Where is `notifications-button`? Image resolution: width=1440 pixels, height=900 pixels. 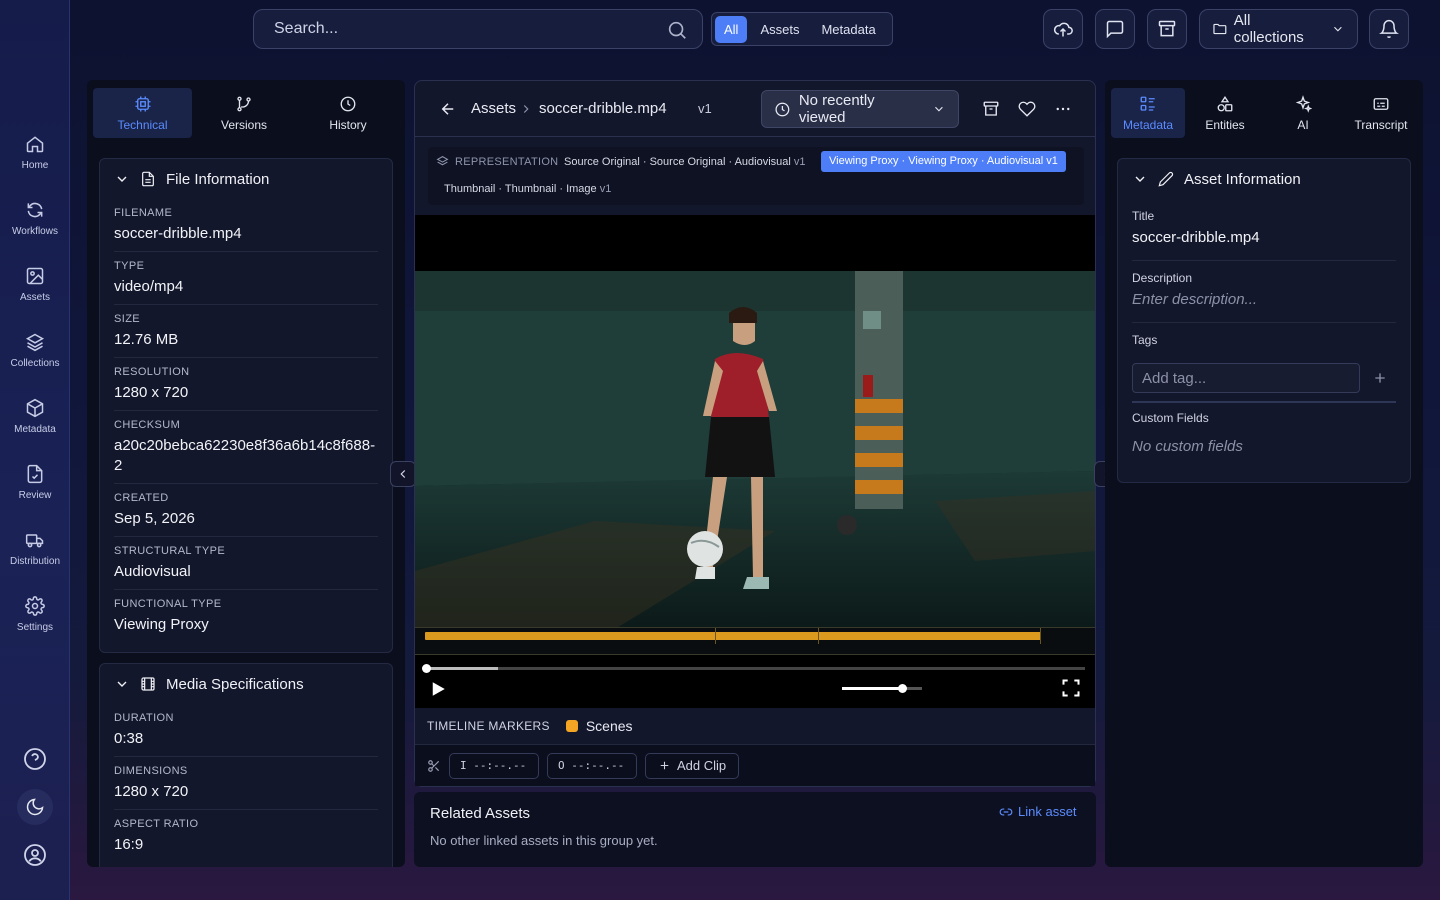 notifications-button is located at coordinates (1389, 29).